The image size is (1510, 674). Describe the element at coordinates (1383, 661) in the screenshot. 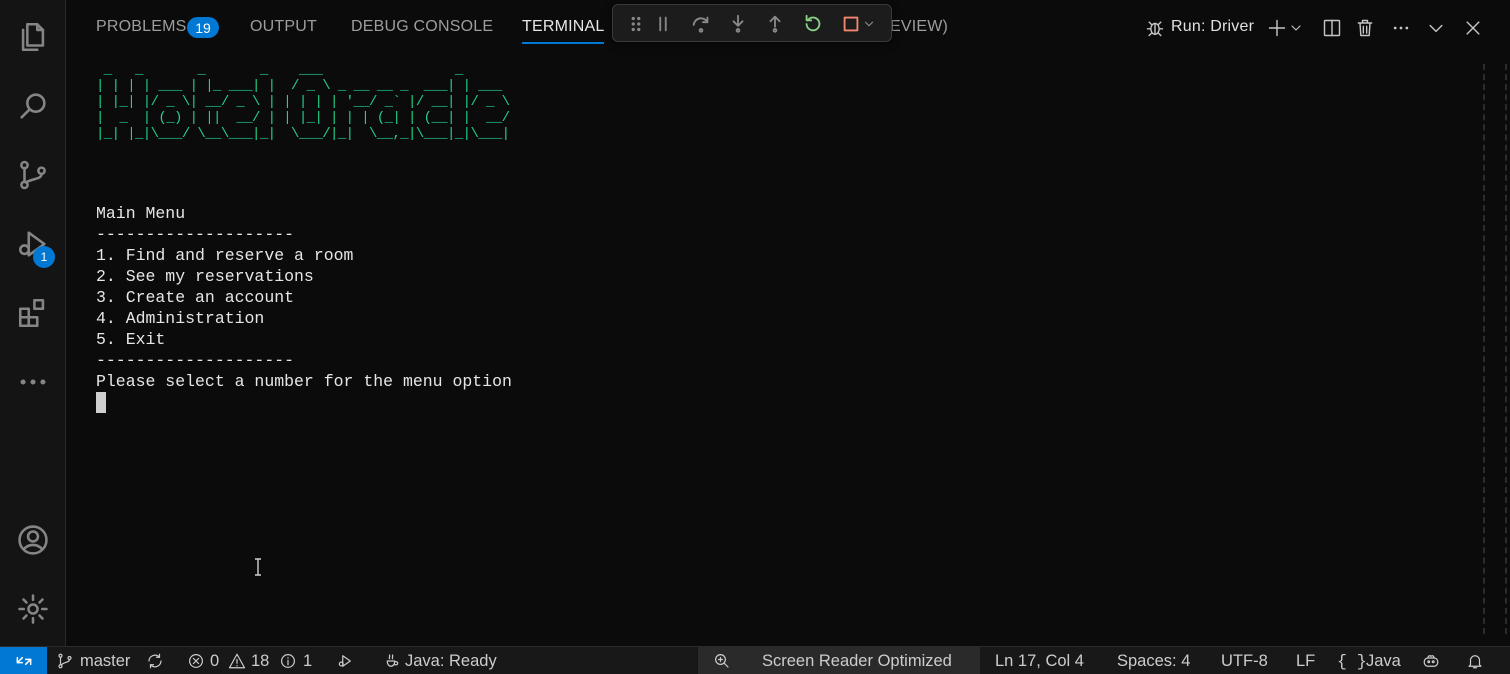

I see `language-mode: Java` at that location.